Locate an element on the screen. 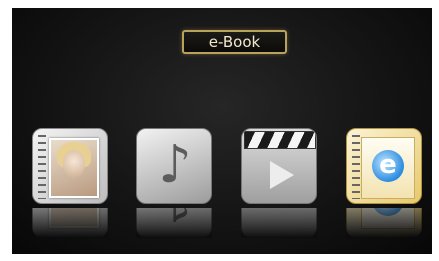  ebook-icon-reflection: e is located at coordinates (384, 223).